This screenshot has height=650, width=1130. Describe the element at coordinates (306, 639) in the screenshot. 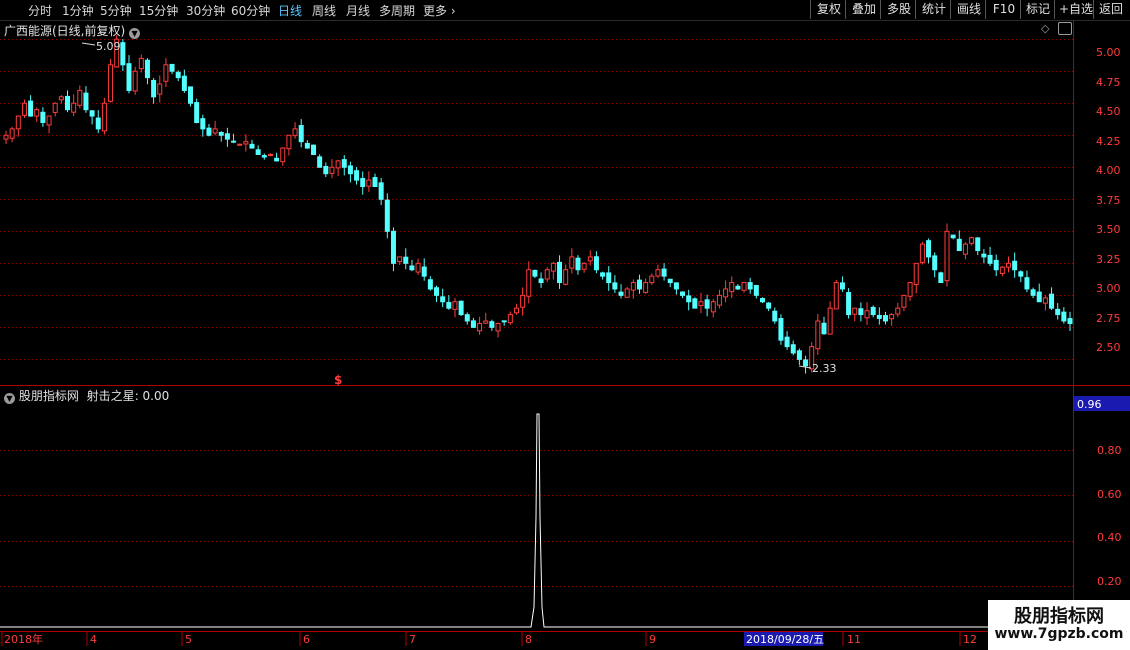

I see `time-label: 6` at that location.